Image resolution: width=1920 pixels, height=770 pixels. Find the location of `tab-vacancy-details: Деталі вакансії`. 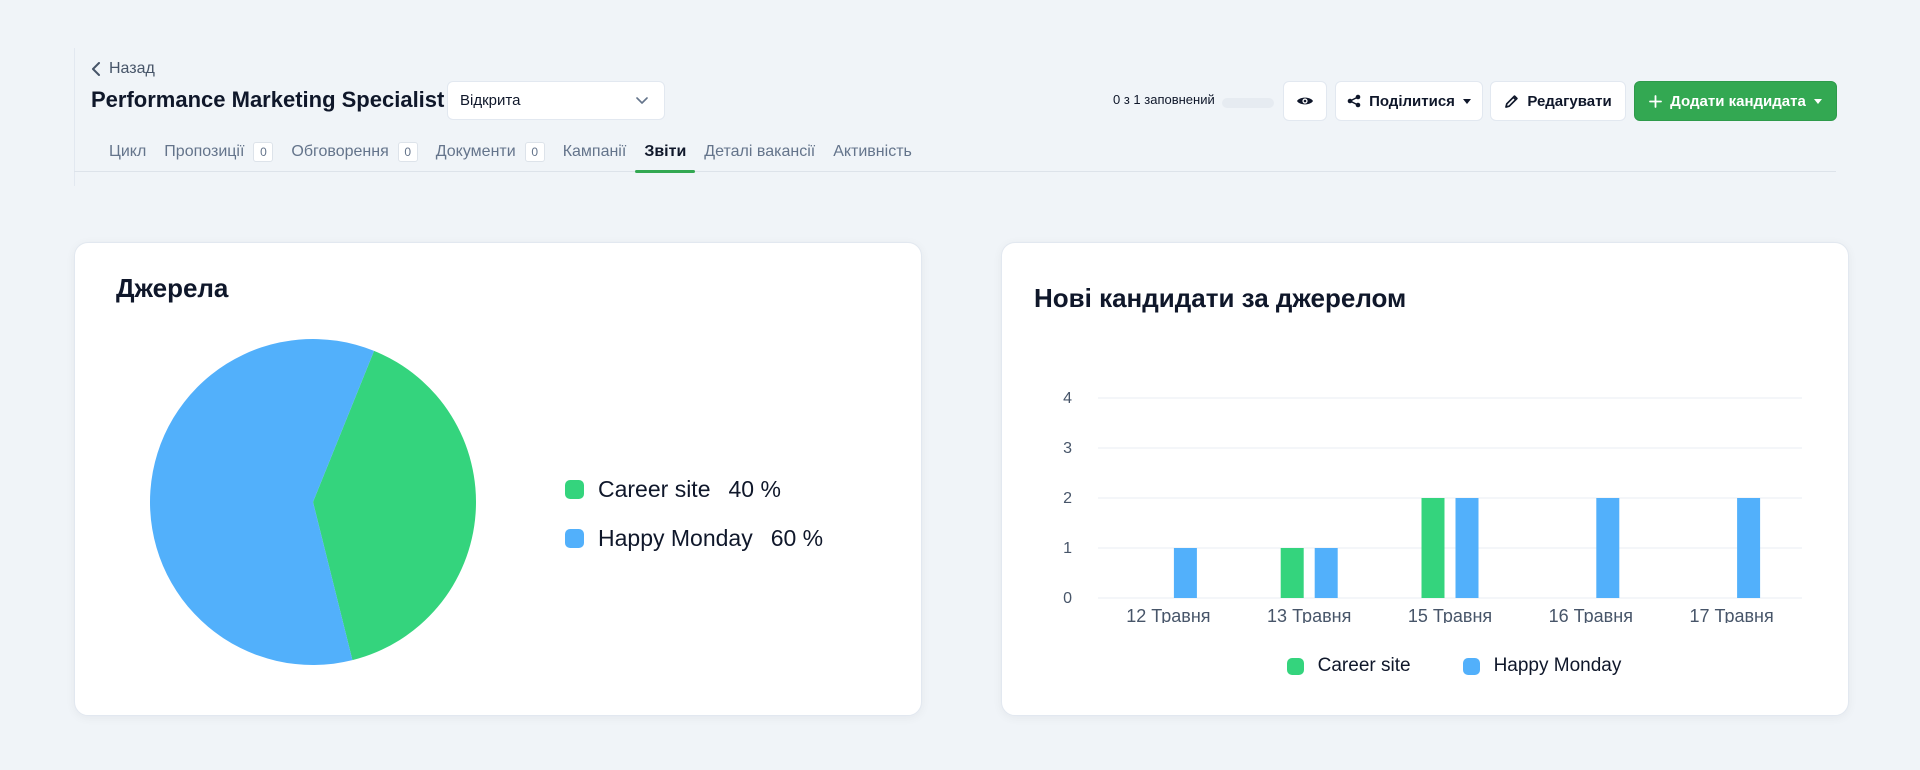

tab-vacancy-details: Деталі вакансії is located at coordinates (759, 151).